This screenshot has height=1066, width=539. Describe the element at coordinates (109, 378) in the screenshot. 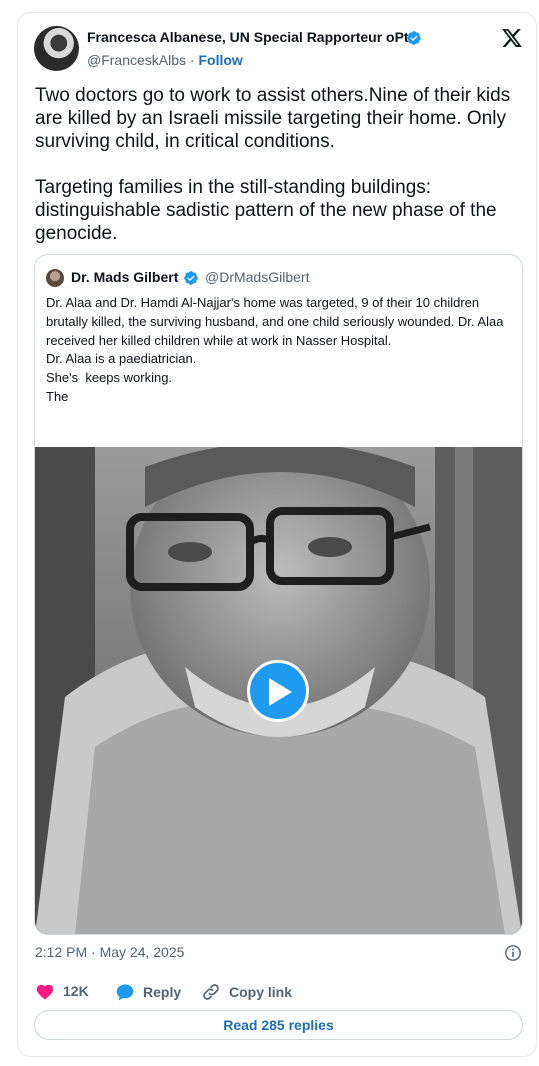

I see `quoted-text-line: She's keeps working.` at that location.